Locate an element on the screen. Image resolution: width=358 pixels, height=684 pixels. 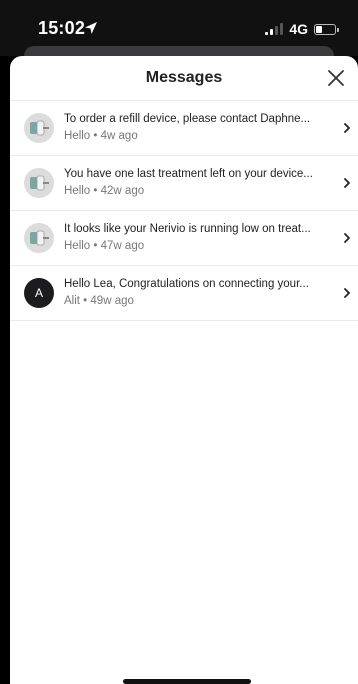
message-age: 4w ago is located at coordinates (119, 136).